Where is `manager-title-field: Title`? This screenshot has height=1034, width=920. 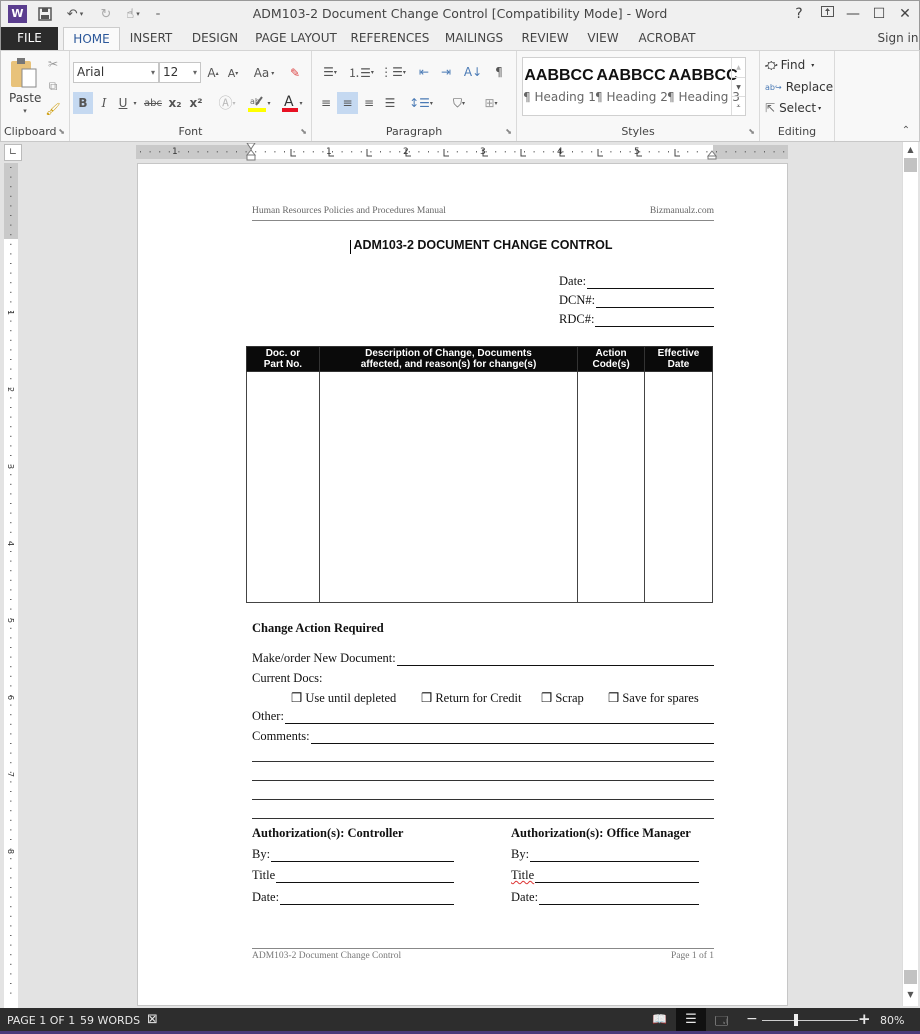 manager-title-field: Title is located at coordinates (605, 875).